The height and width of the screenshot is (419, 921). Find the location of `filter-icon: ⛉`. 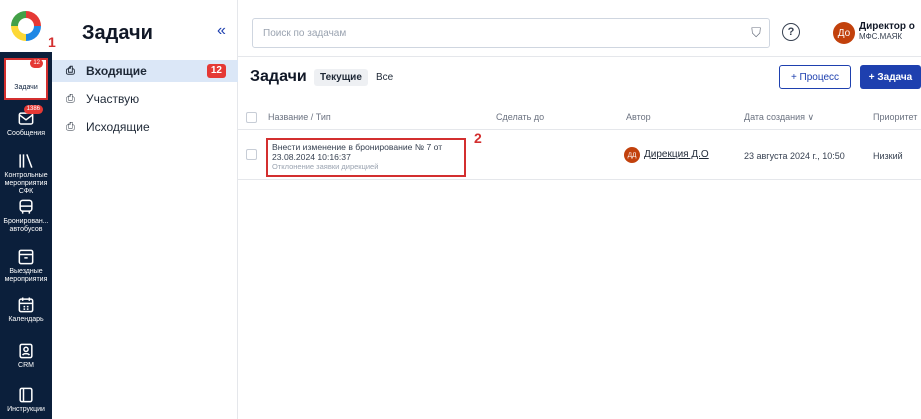

filter-icon: ⛉ is located at coordinates (756, 33).